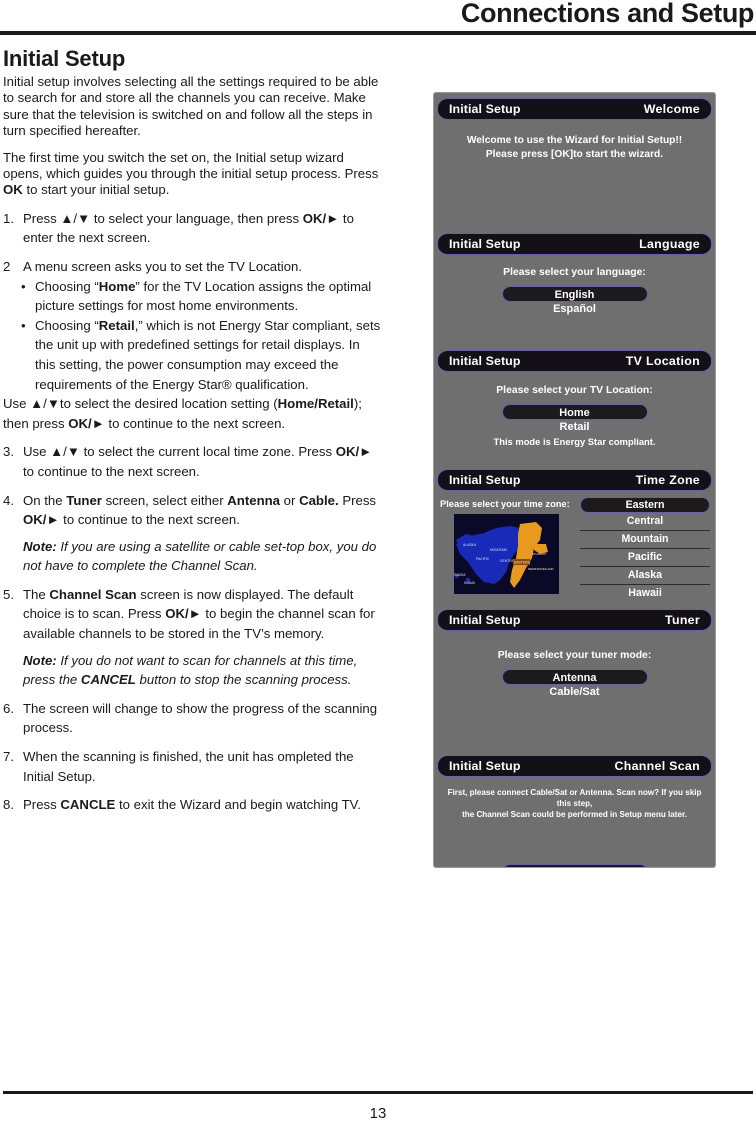  Describe the element at coordinates (460, 575) in the screenshot. I see `svg-text: SAMOA` at that location.